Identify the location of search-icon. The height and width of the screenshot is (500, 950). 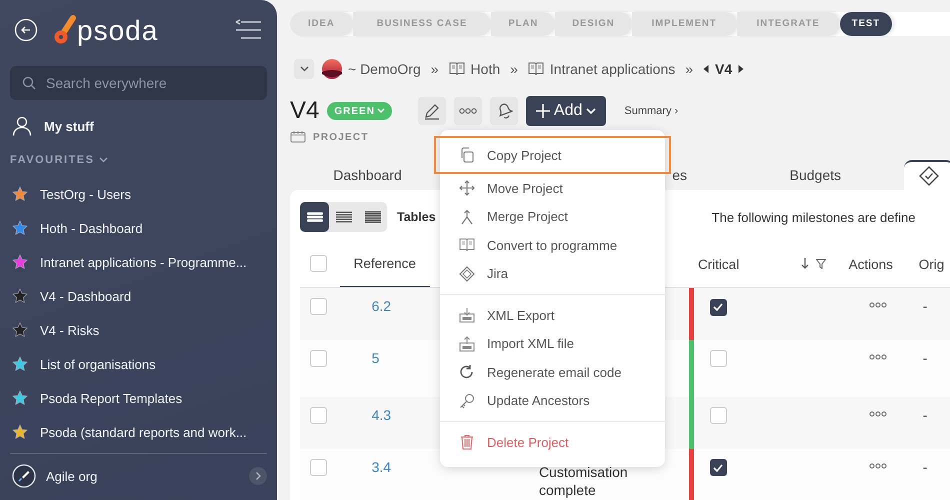
(29, 83).